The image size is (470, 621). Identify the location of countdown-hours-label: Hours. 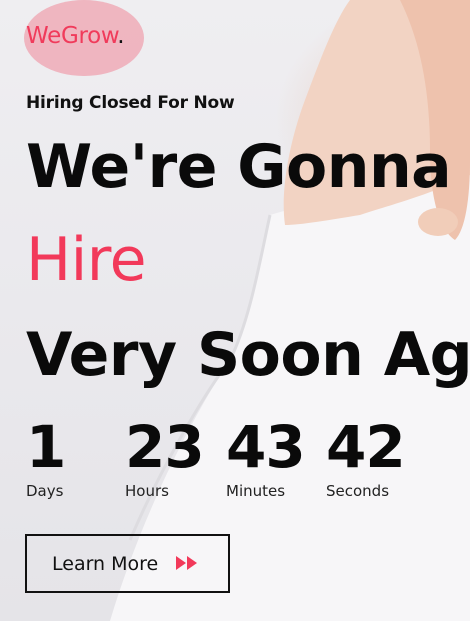
(147, 491).